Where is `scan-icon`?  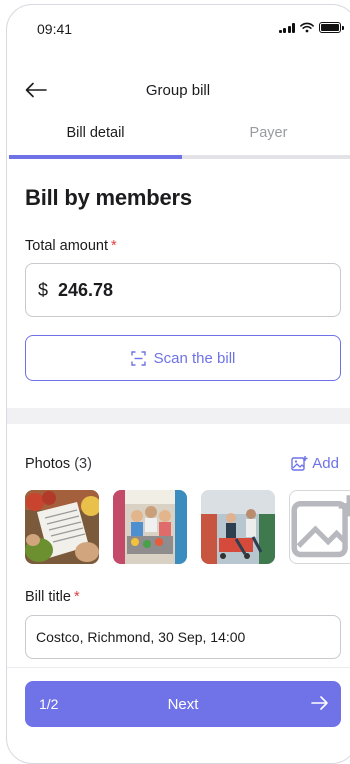 scan-icon is located at coordinates (138, 358).